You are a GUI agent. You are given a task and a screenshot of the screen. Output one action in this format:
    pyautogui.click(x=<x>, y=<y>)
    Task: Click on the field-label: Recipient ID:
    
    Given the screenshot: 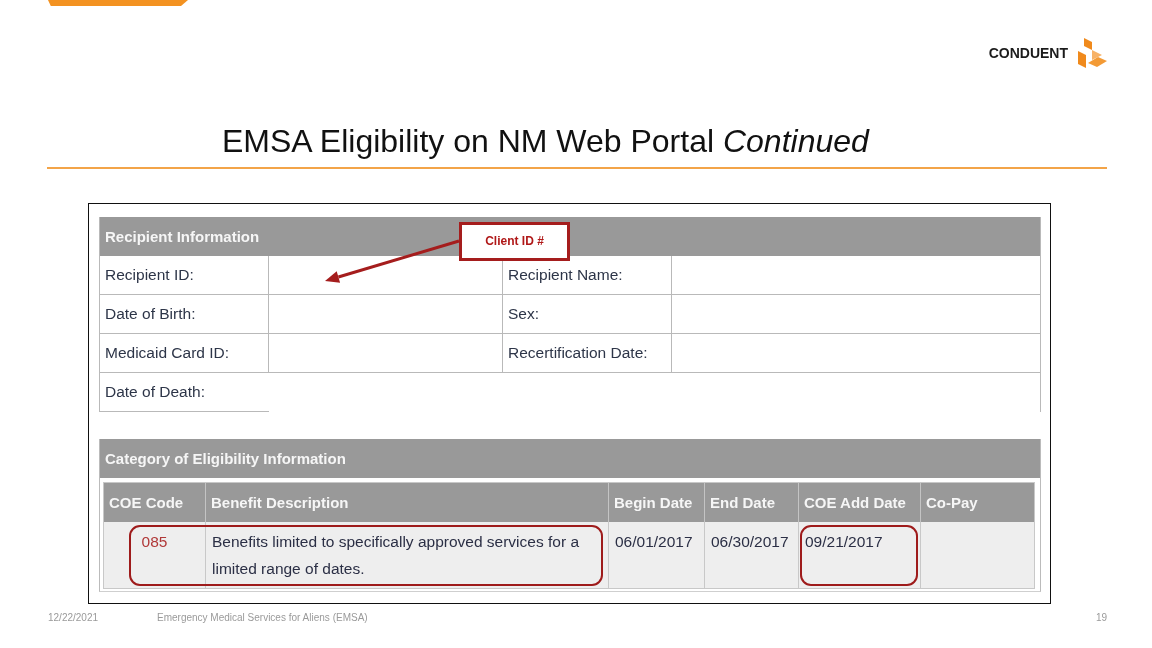 What is the action you would take?
    pyautogui.click(x=184, y=275)
    